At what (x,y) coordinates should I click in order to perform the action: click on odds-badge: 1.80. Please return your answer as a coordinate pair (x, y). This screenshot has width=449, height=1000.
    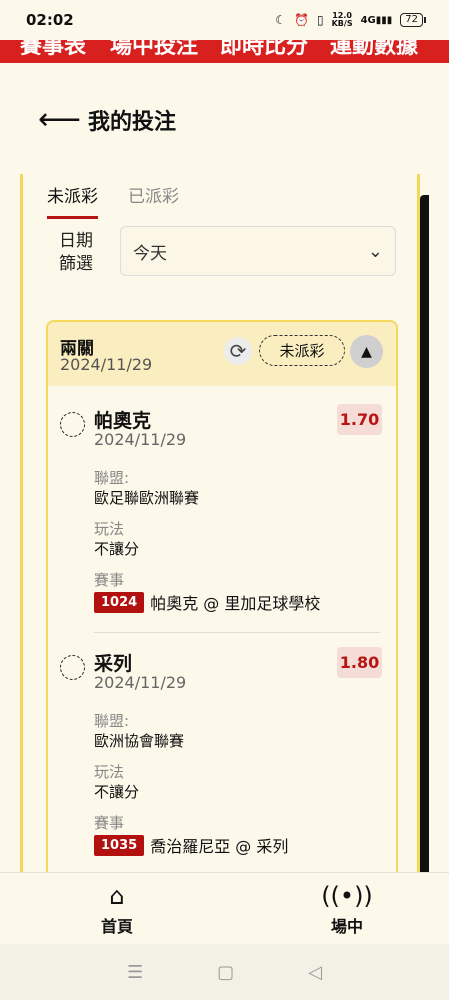
    Looking at the image, I should click on (359, 662).